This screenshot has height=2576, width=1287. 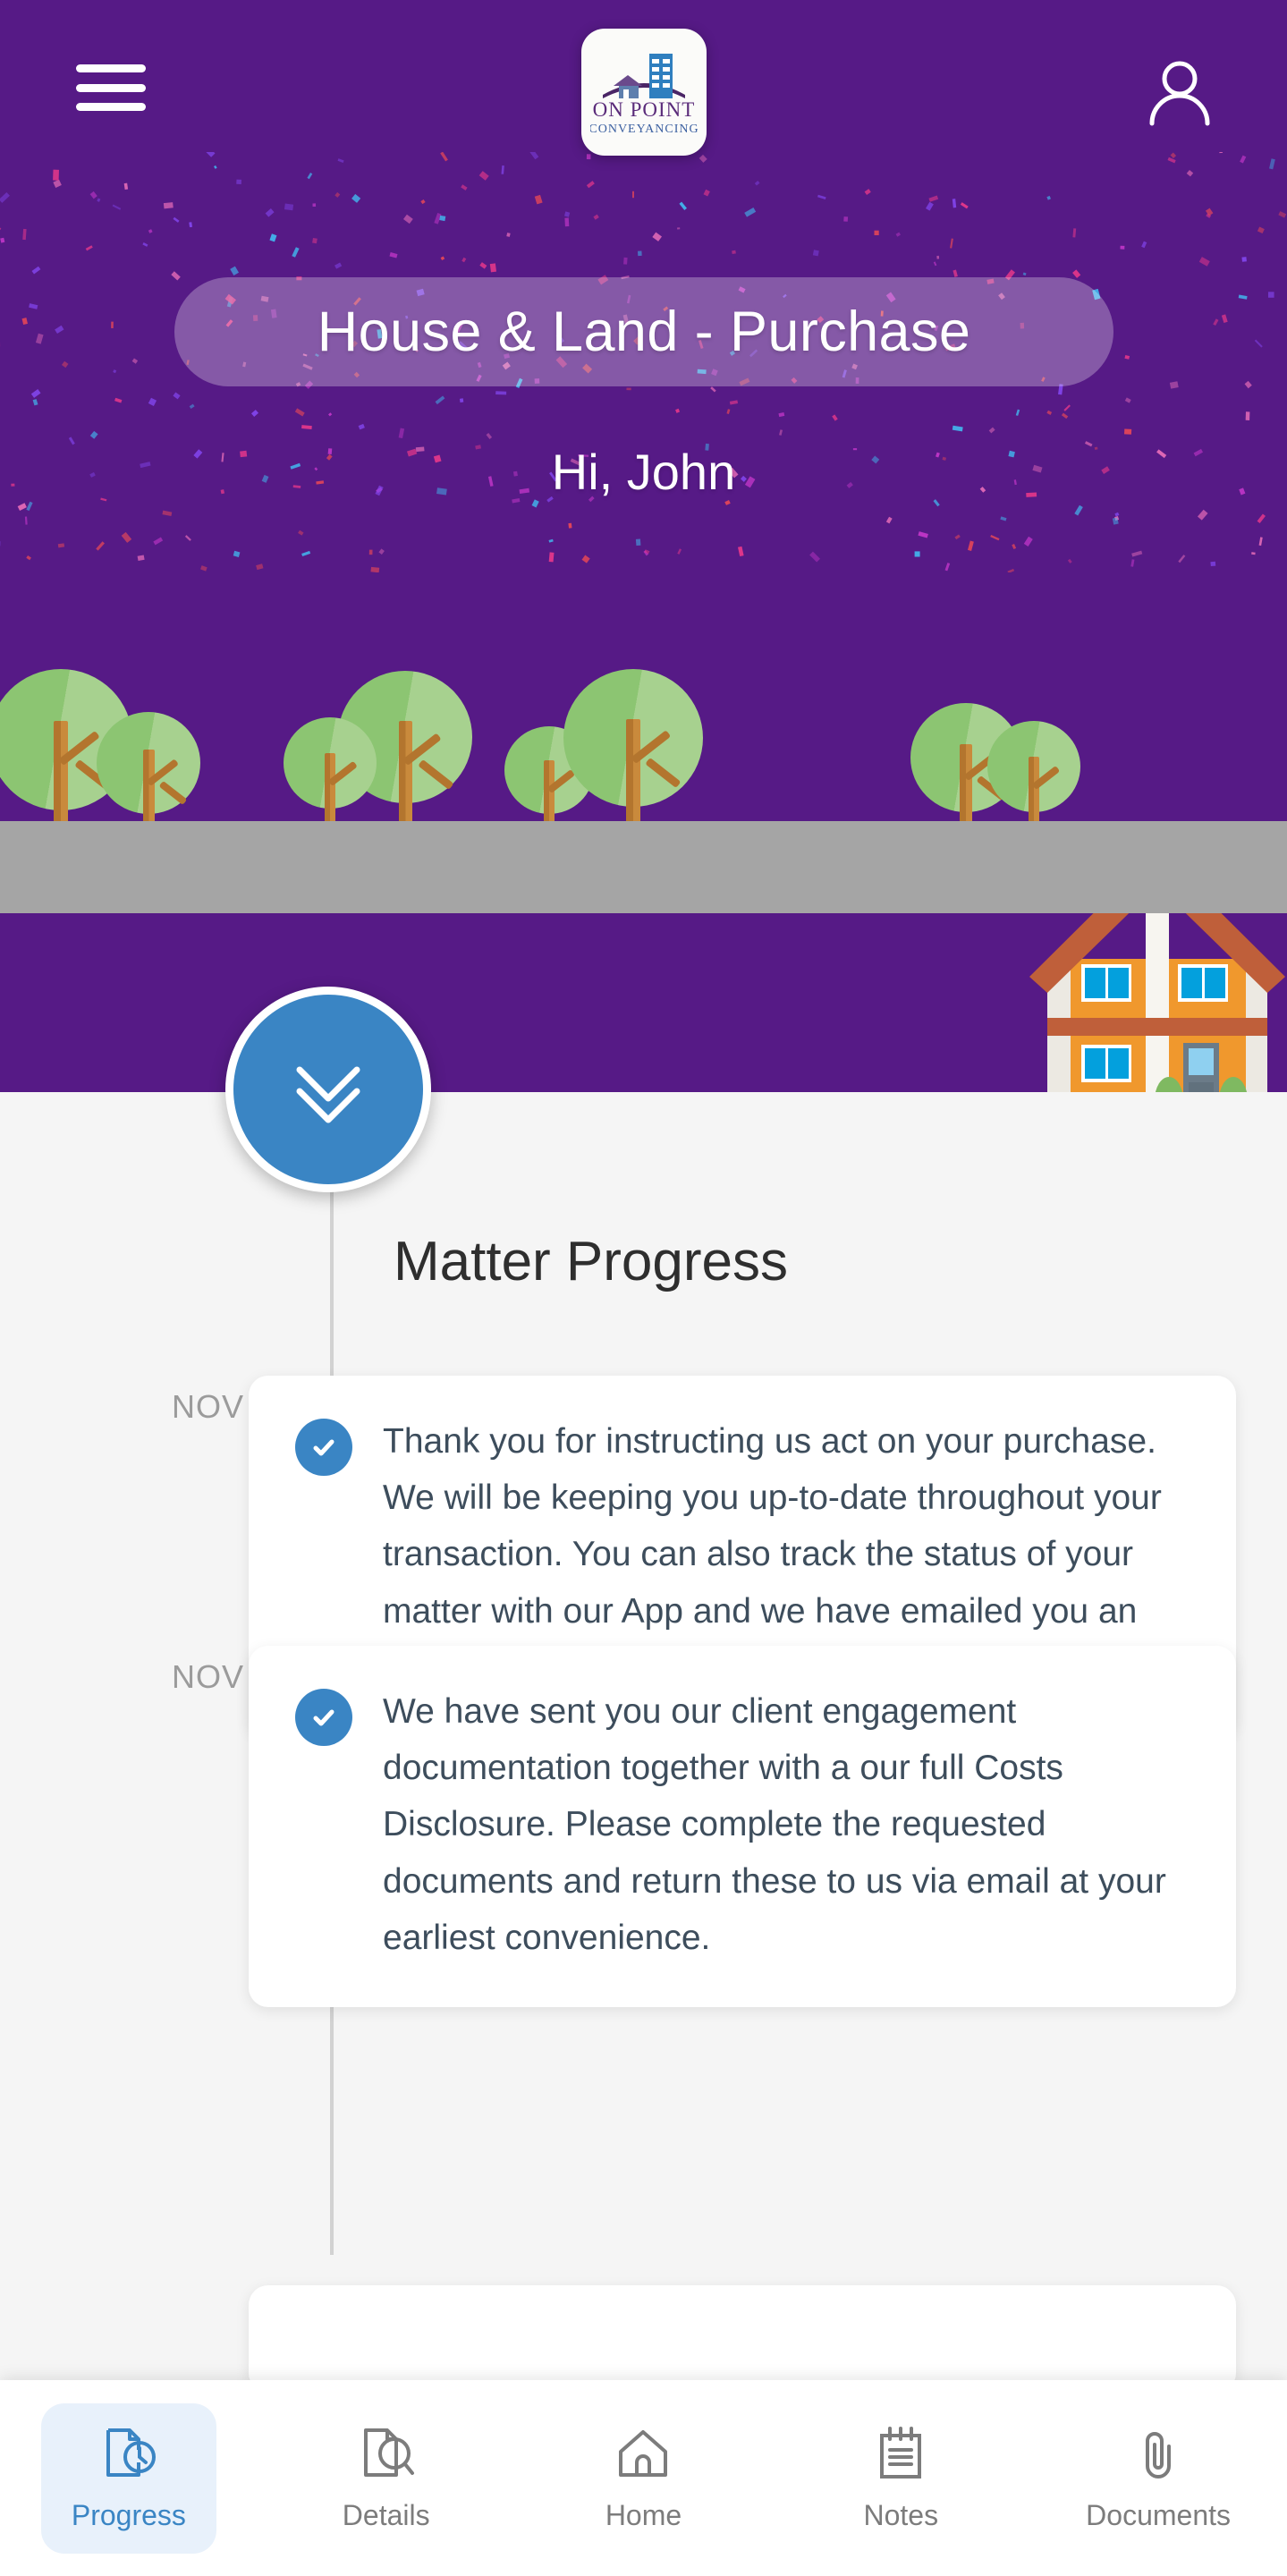 What do you see at coordinates (643, 2514) in the screenshot?
I see `nav-item-label: Home` at bounding box center [643, 2514].